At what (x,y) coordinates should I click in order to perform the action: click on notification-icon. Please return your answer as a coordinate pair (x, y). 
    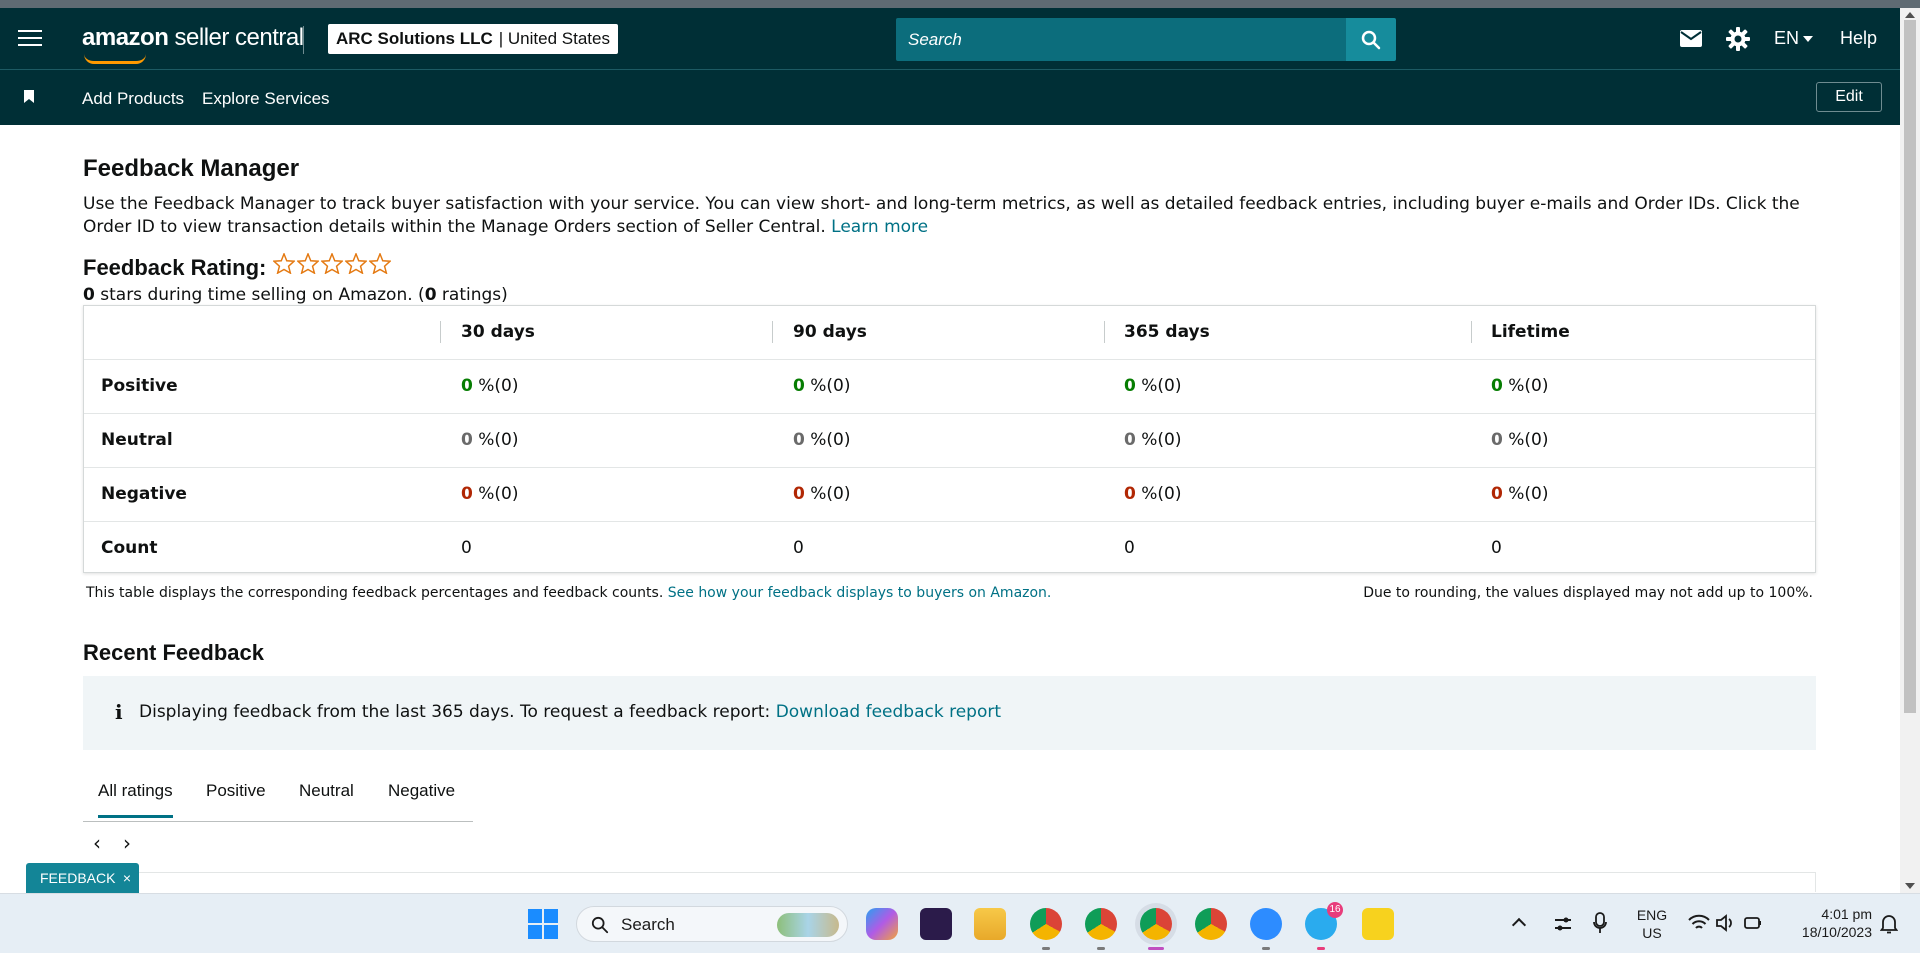
    Looking at the image, I should click on (1889, 924).